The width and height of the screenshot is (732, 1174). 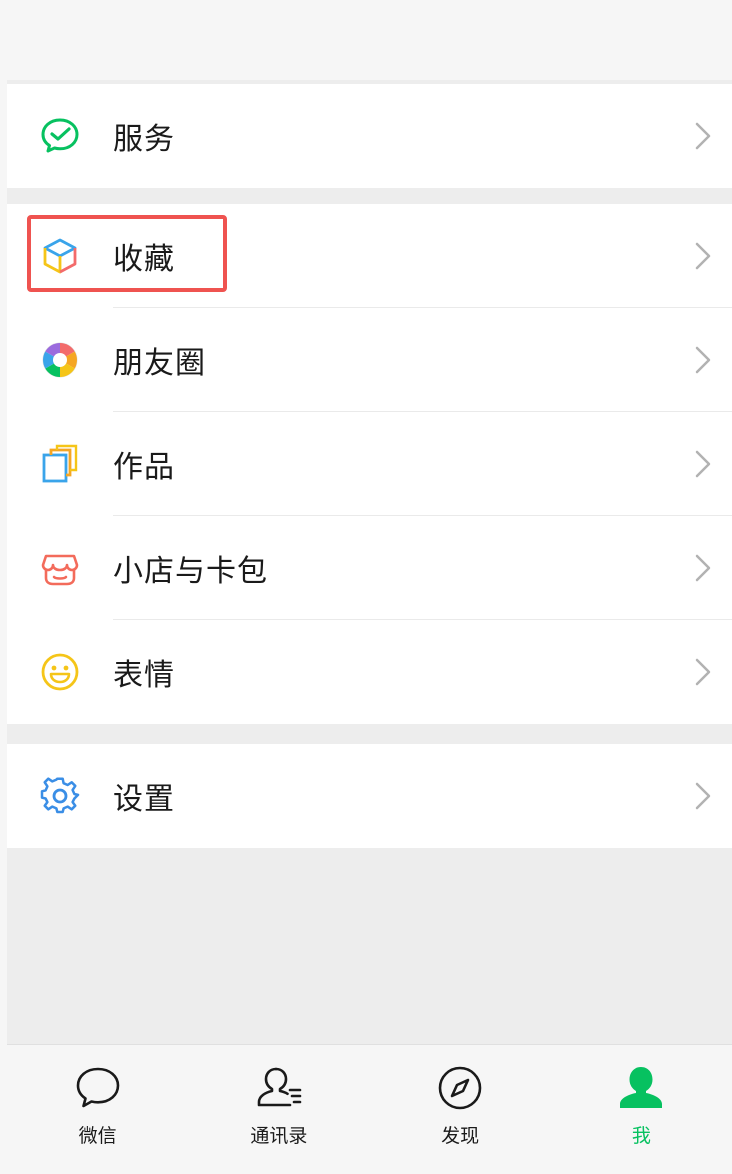 I want to click on tab-chats: 微信, so click(x=97, y=1109).